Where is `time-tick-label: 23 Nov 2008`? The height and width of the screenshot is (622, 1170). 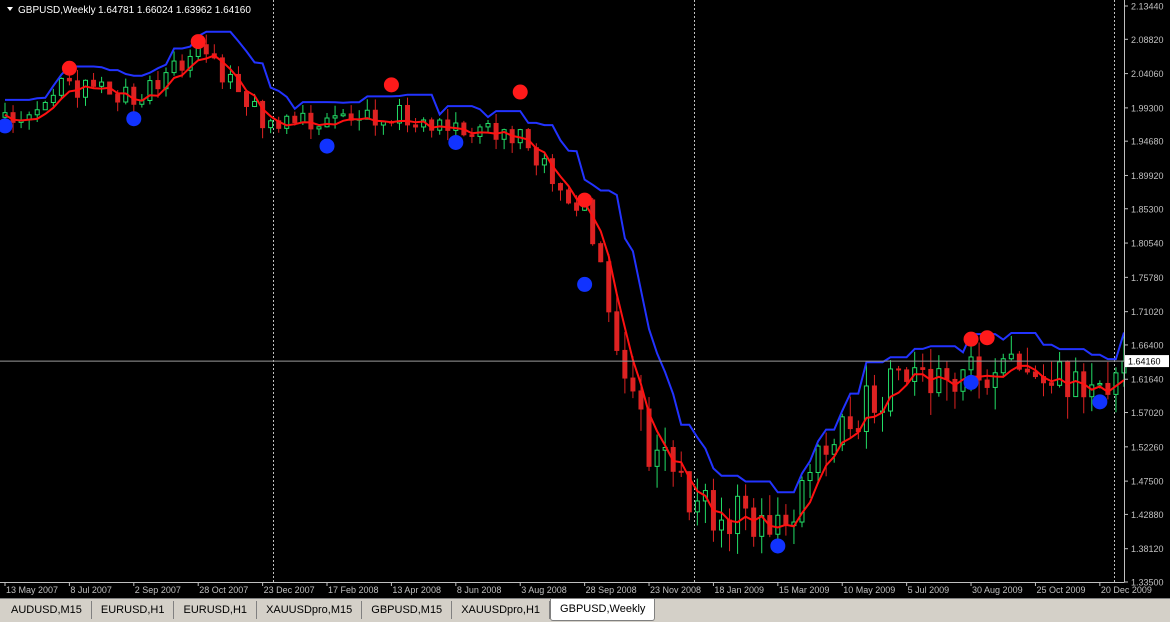
time-tick-label: 23 Nov 2008 is located at coordinates (675, 590).